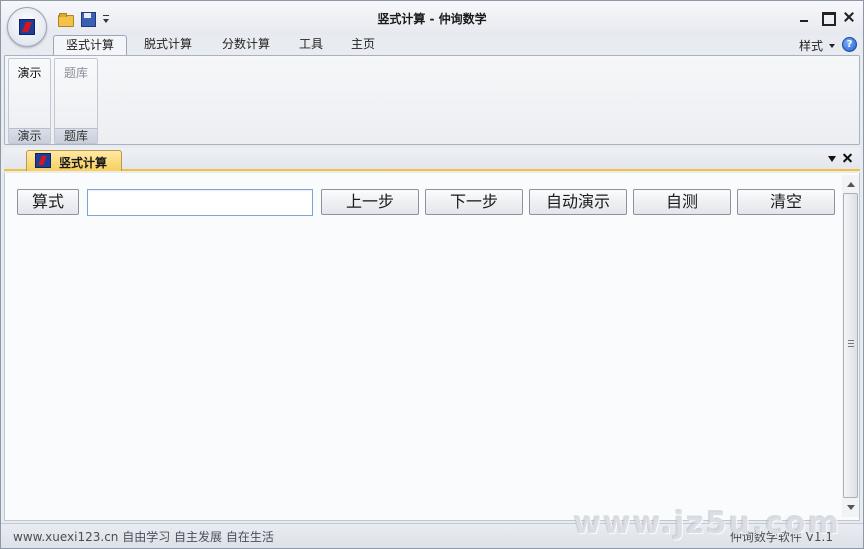 The height and width of the screenshot is (549, 864). I want to click on title-bar: 竖式计算 - 仲询数学, so click(432, 18).